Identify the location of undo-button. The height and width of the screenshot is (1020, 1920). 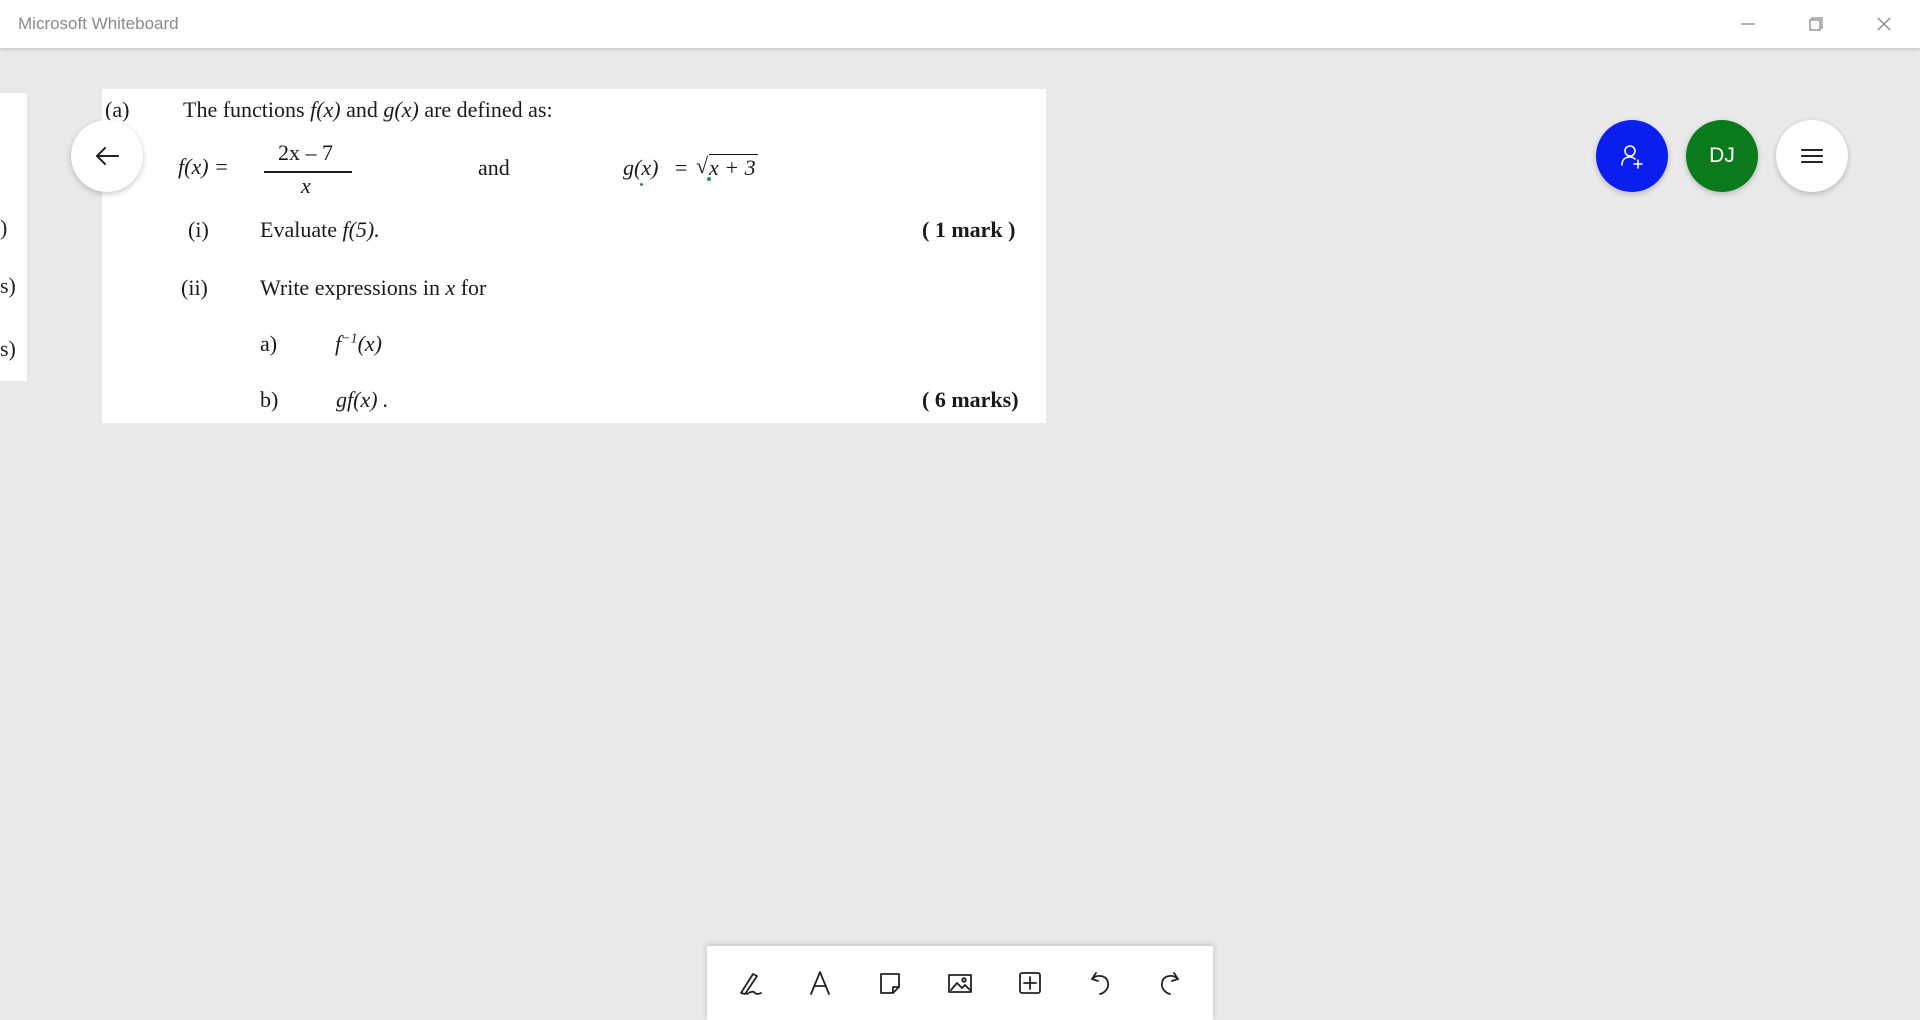
(1100, 983).